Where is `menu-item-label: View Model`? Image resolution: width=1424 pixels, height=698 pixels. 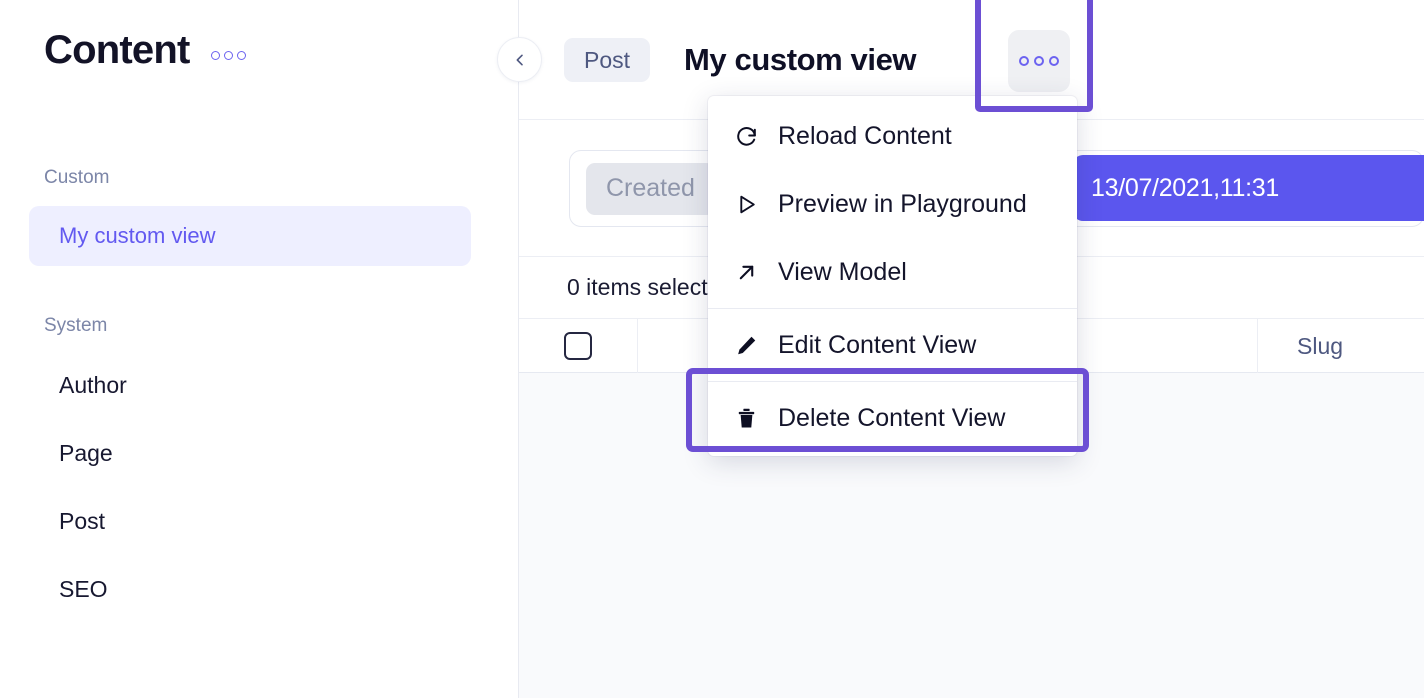
menu-item-label: View Model is located at coordinates (842, 271).